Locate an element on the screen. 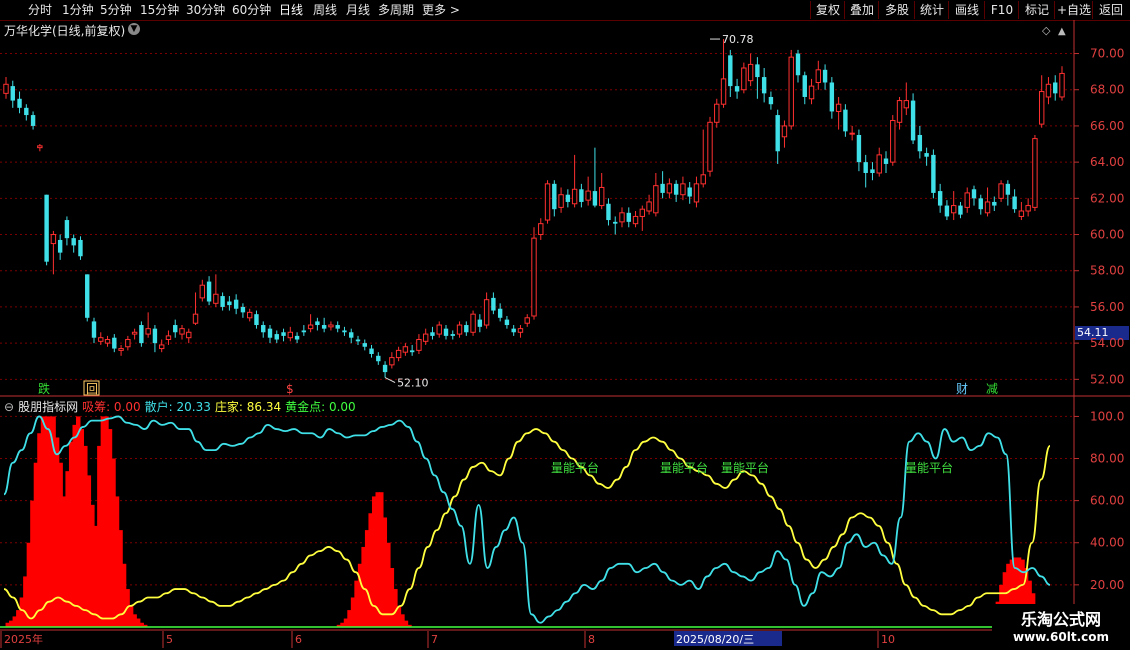 The image size is (1130, 650). watermark: 乐淘公式网 www.60lt.com is located at coordinates (1061, 627).